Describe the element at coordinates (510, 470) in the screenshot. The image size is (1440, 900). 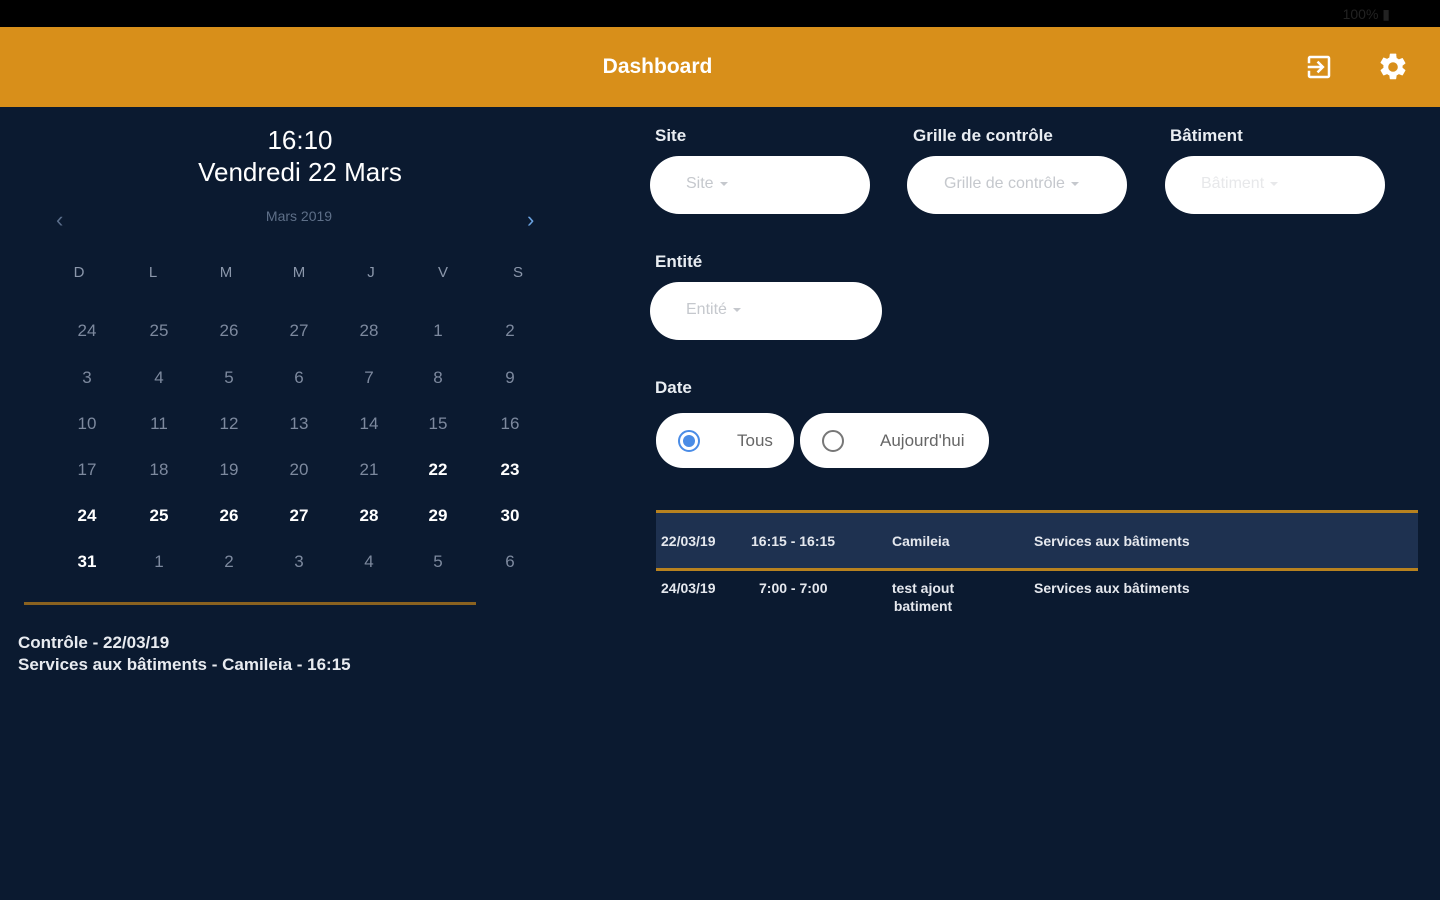
I see `calendar-day: 23` at that location.